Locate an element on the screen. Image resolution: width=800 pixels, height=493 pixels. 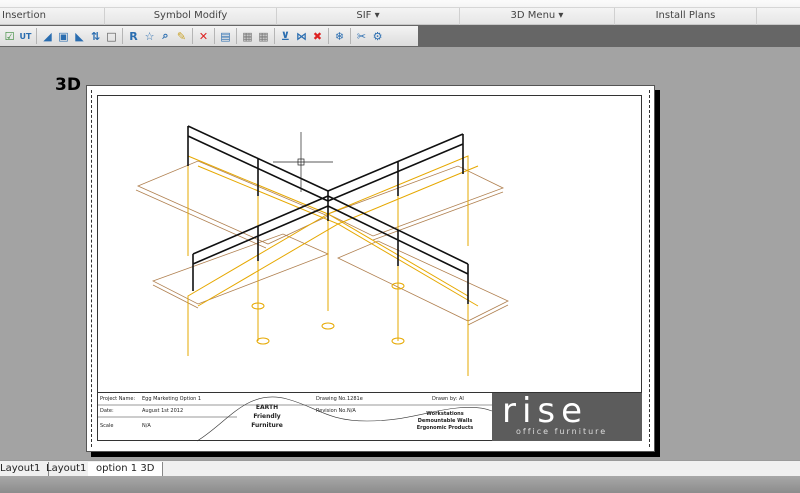
revision-label: Revision No. is located at coordinates (331, 411).